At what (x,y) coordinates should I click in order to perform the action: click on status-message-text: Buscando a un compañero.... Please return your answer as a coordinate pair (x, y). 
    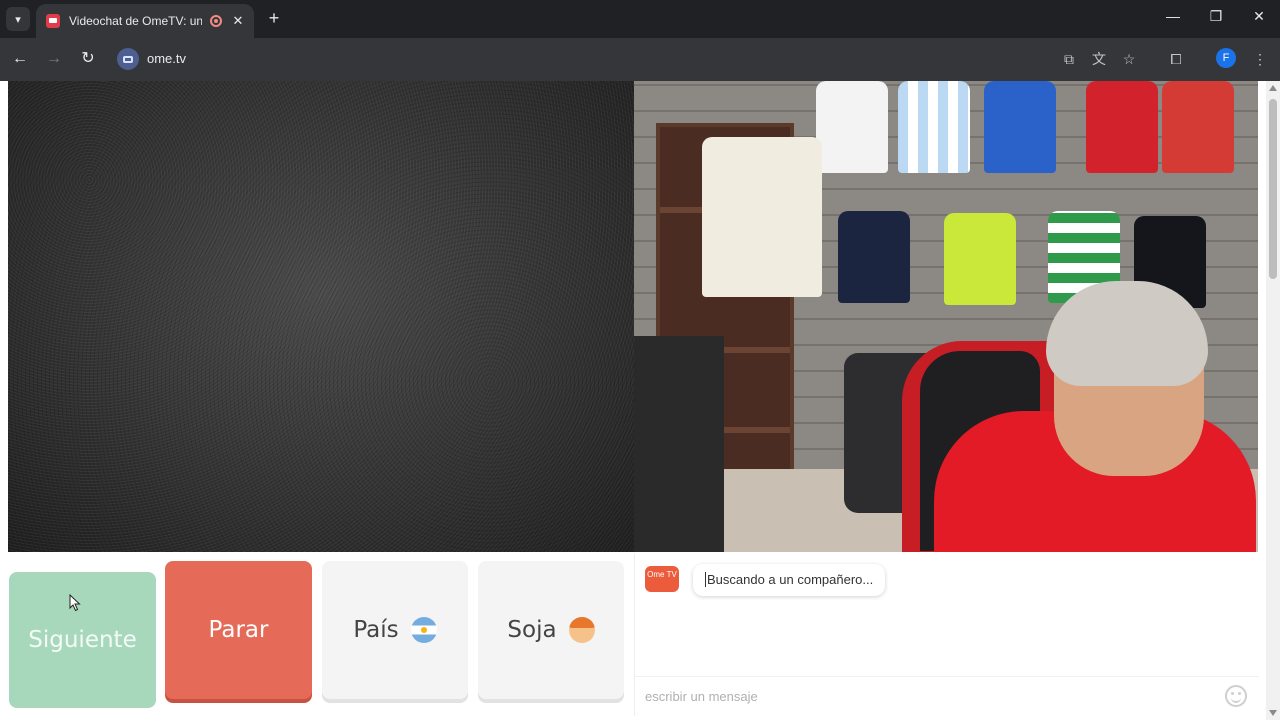
    Looking at the image, I should click on (790, 579).